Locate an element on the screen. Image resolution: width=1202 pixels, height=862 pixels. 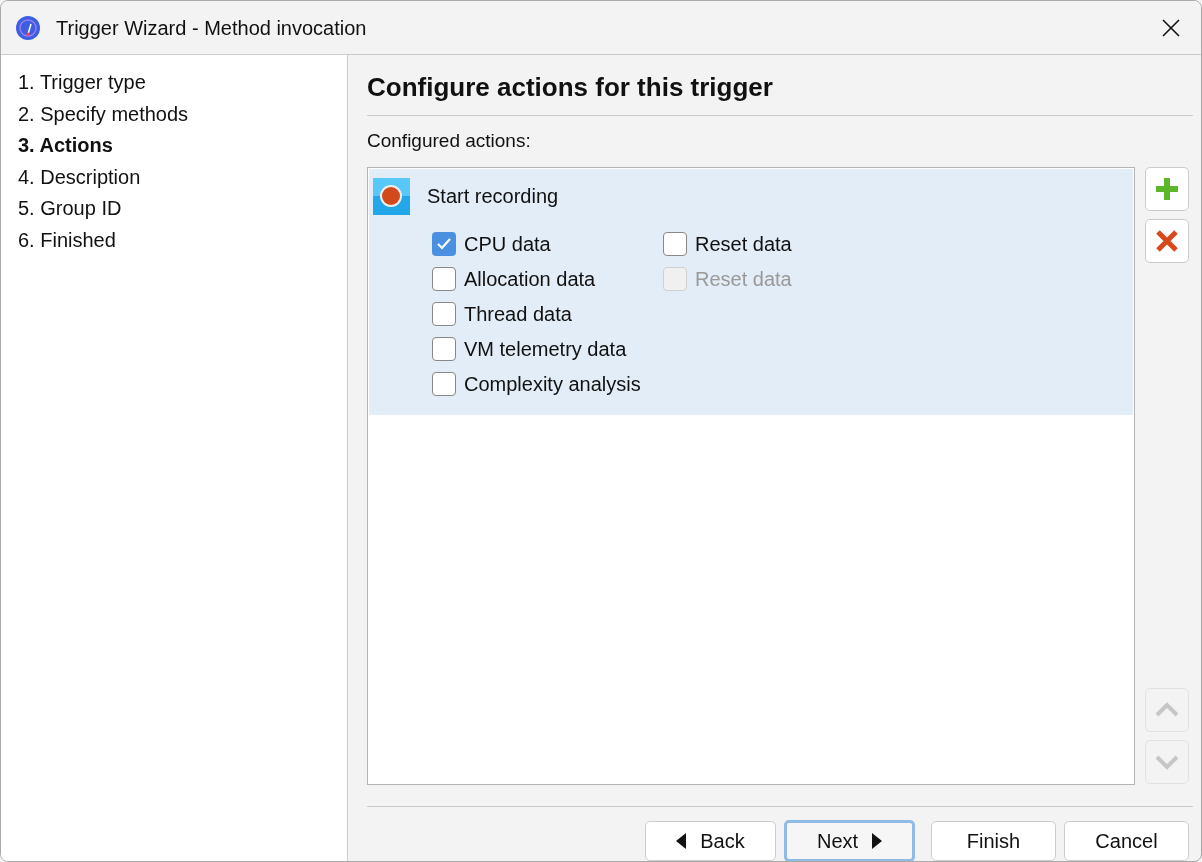
triangle-right-icon is located at coordinates (877, 840).